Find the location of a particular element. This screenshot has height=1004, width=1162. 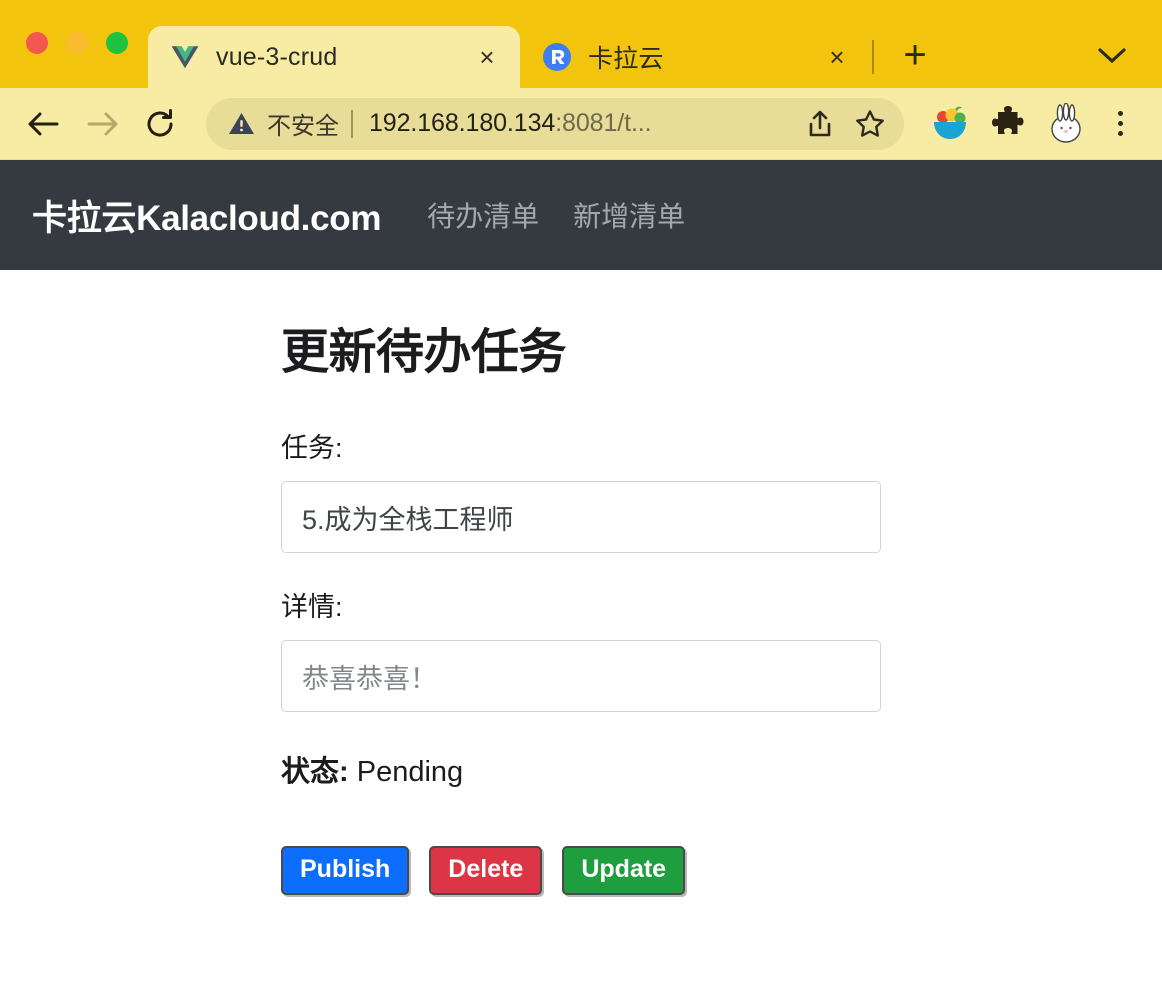

publish-button: Publish is located at coordinates (345, 870).